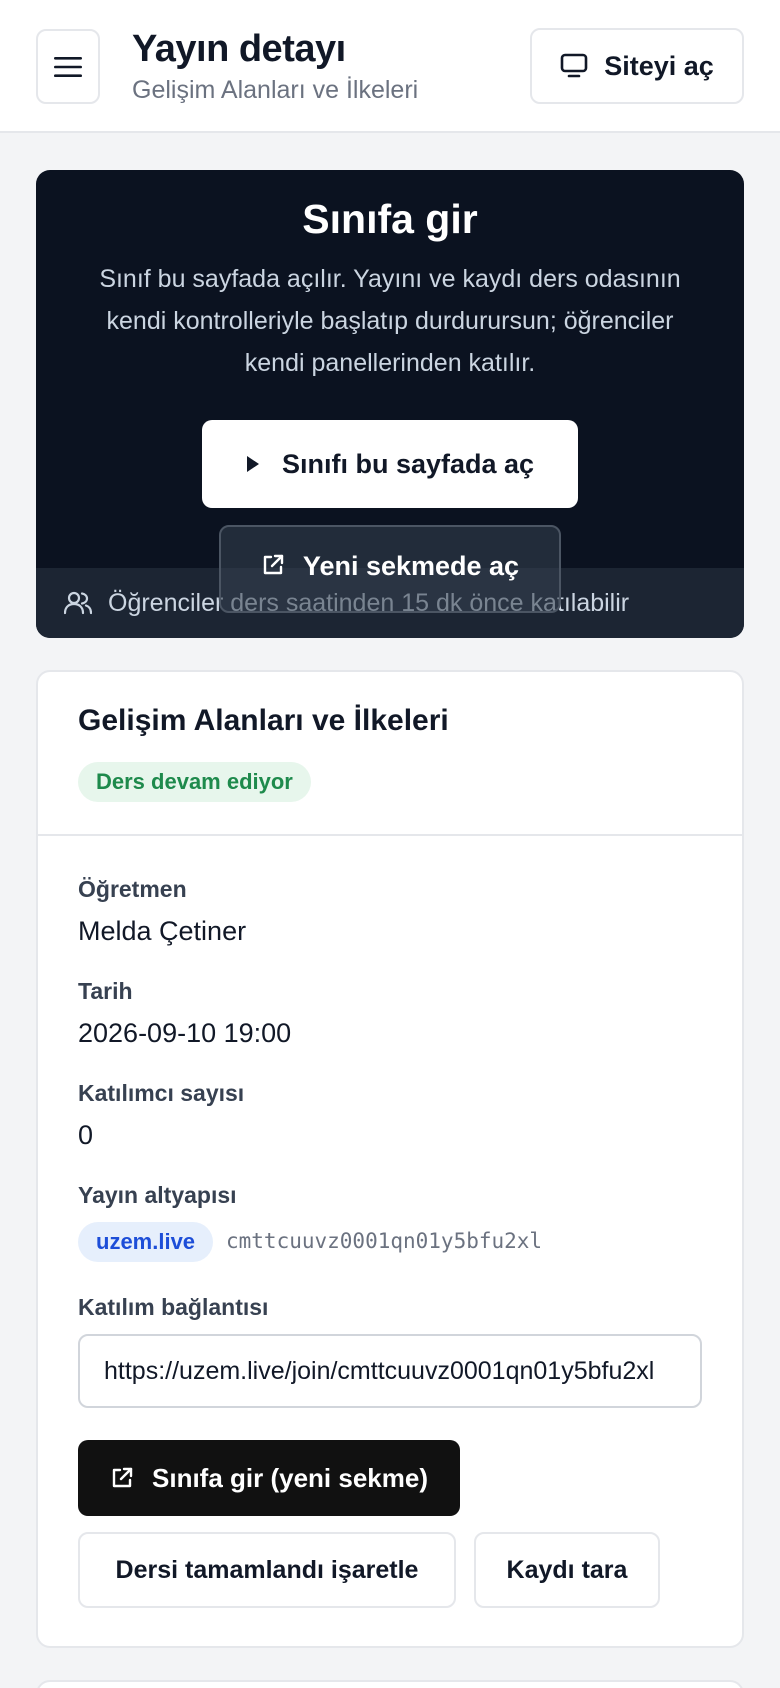 This screenshot has width=780, height=1688. Describe the element at coordinates (390, 219) in the screenshot. I see `hero-title: Sınıfa gir` at that location.